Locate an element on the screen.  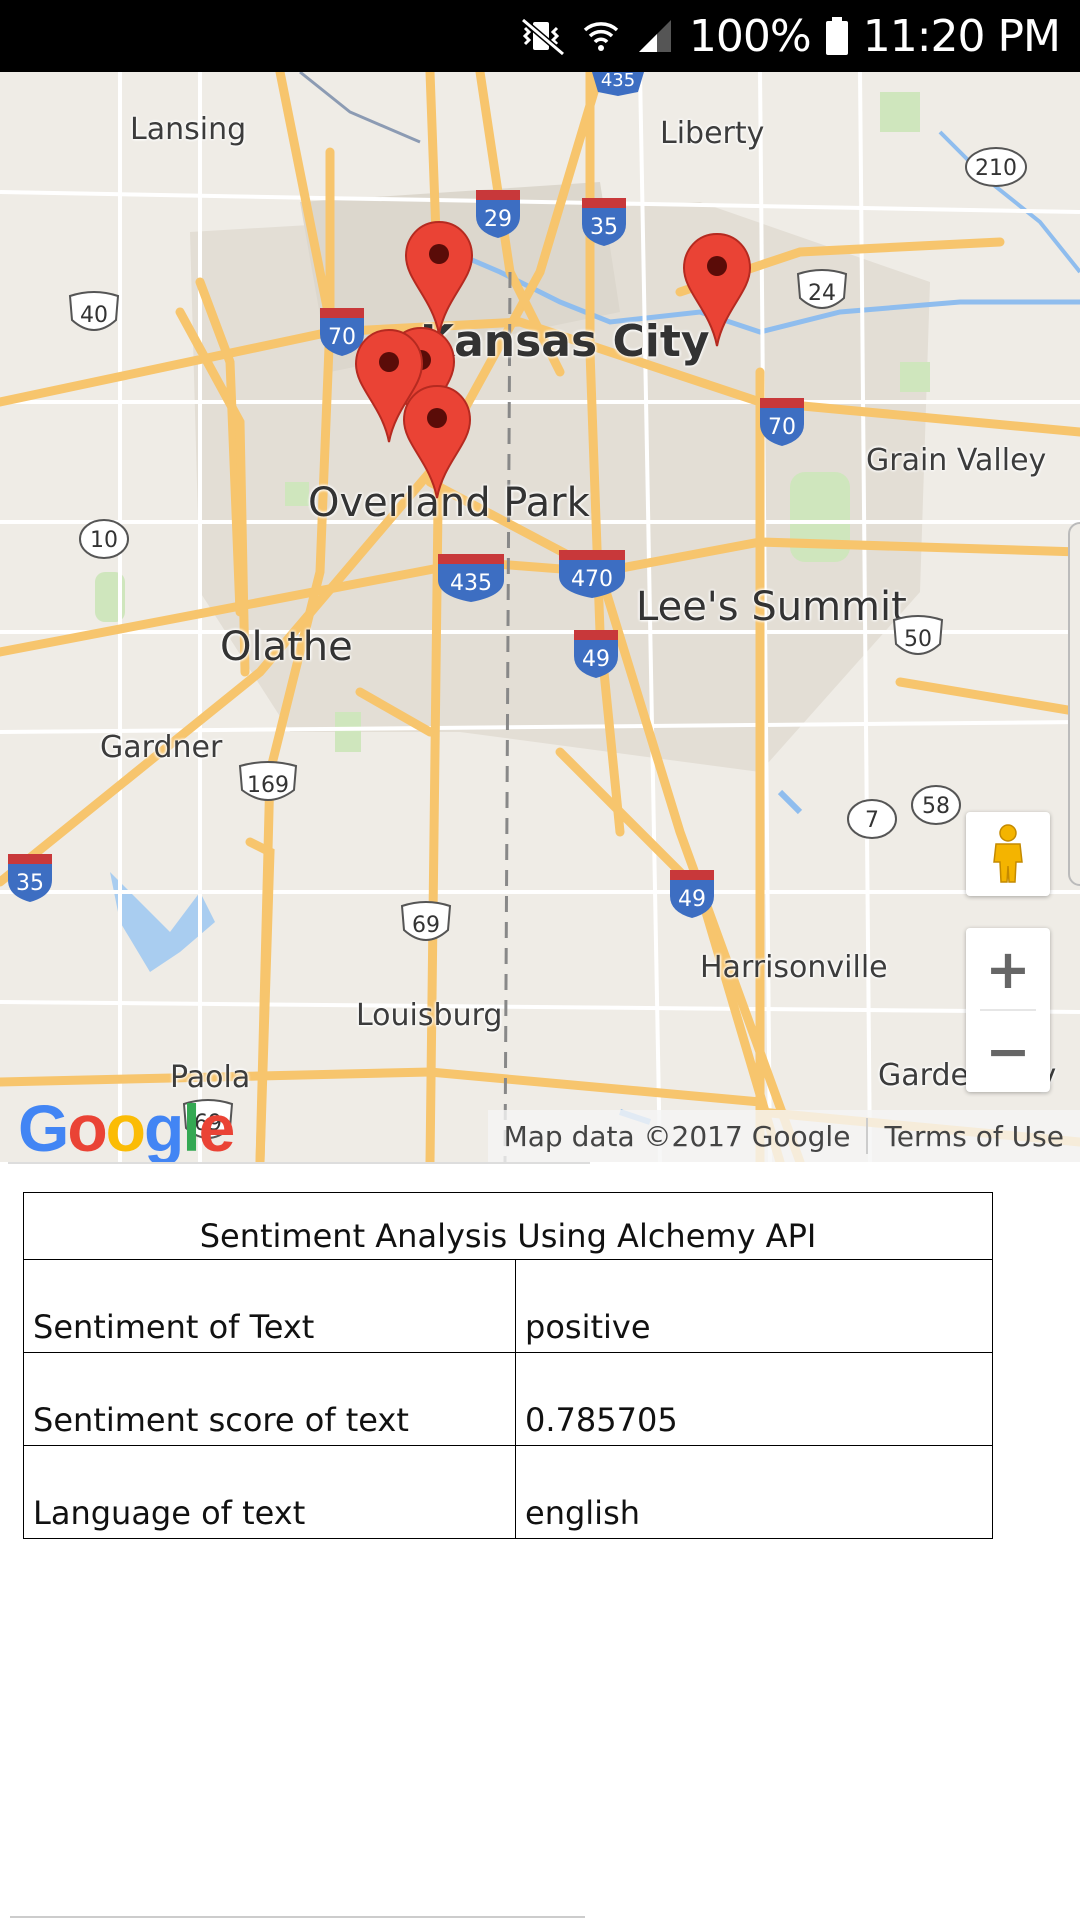
sentiment-value: positive is located at coordinates (754, 1306).